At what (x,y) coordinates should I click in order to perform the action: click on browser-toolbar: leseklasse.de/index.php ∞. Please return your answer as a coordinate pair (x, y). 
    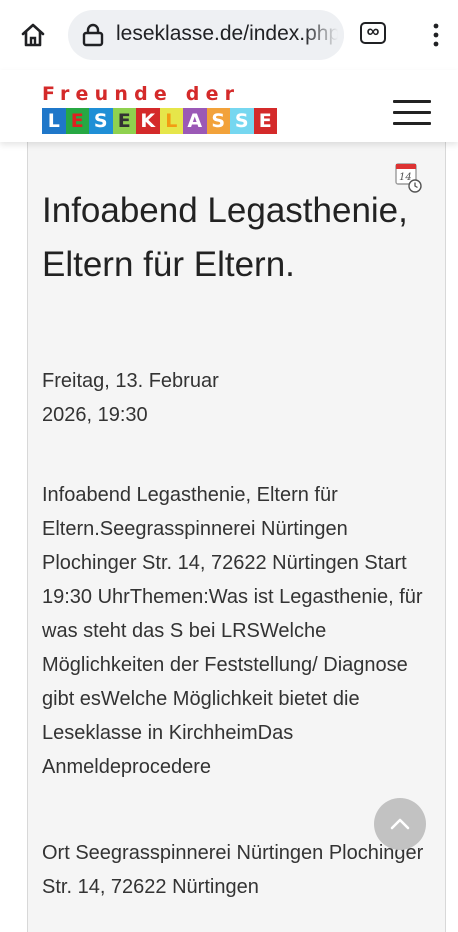
    Looking at the image, I should click on (229, 35).